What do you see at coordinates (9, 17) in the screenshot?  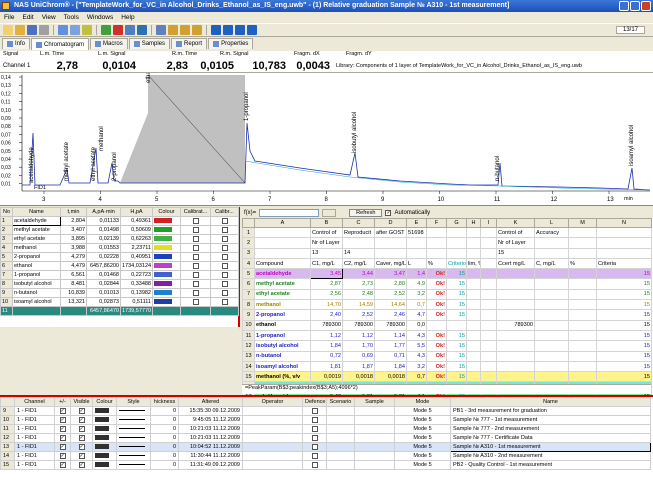 I see `menu-file: File` at bounding box center [9, 17].